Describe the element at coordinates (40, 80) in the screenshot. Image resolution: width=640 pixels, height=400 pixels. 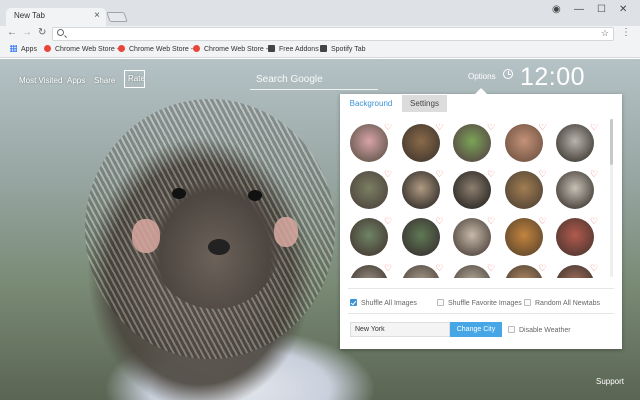
I see `most-visited-link: Most Visited` at that location.